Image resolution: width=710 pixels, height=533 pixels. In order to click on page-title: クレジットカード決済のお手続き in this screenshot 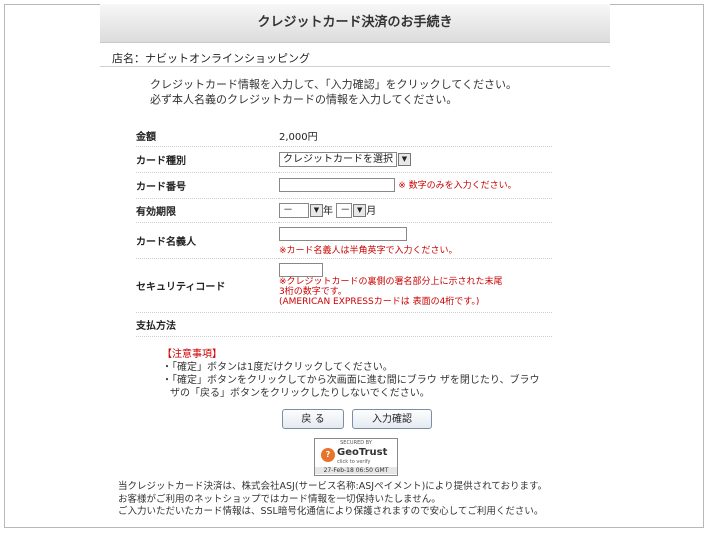, I will do `click(355, 23)`.